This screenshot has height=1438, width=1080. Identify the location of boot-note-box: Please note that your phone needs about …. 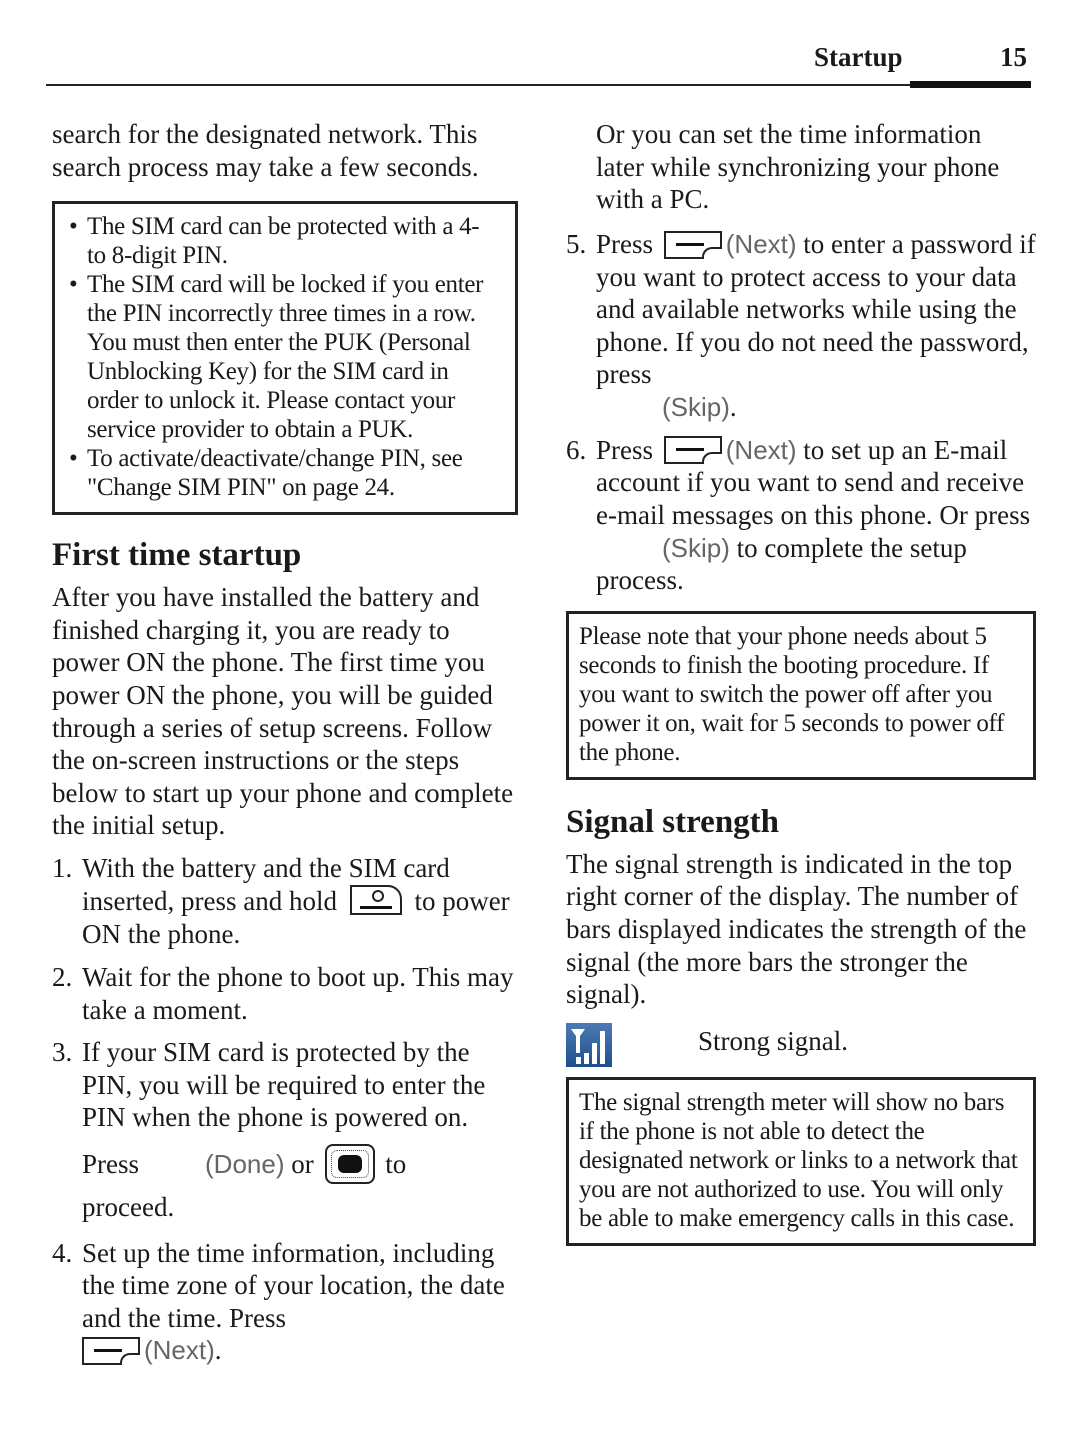
(801, 695).